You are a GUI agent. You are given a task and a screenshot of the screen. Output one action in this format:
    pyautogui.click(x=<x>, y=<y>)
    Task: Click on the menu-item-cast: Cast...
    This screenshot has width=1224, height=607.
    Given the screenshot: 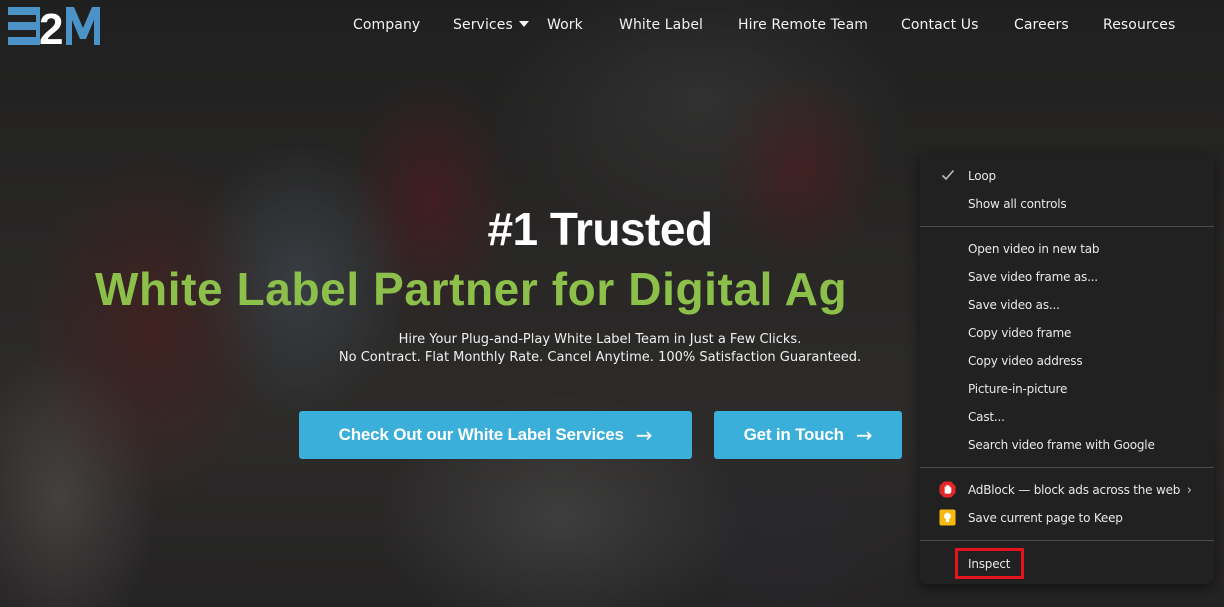 What is the action you would take?
    pyautogui.click(x=1067, y=417)
    